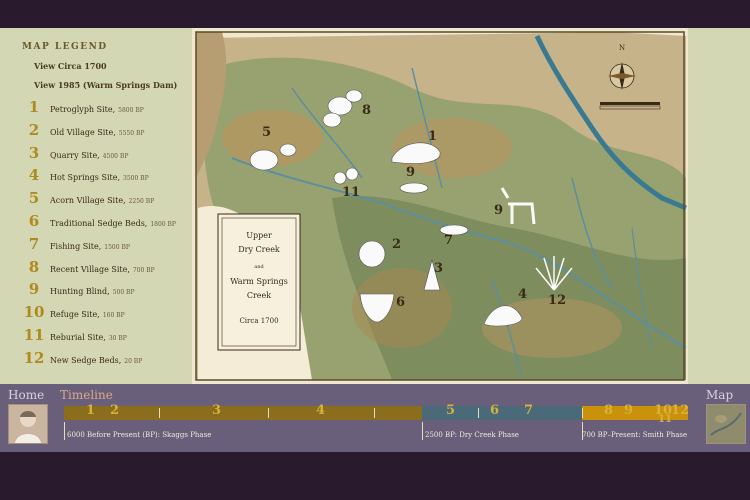 The height and width of the screenshot is (500, 750). I want to click on timeline-marker-12: 12, so click(680, 410).